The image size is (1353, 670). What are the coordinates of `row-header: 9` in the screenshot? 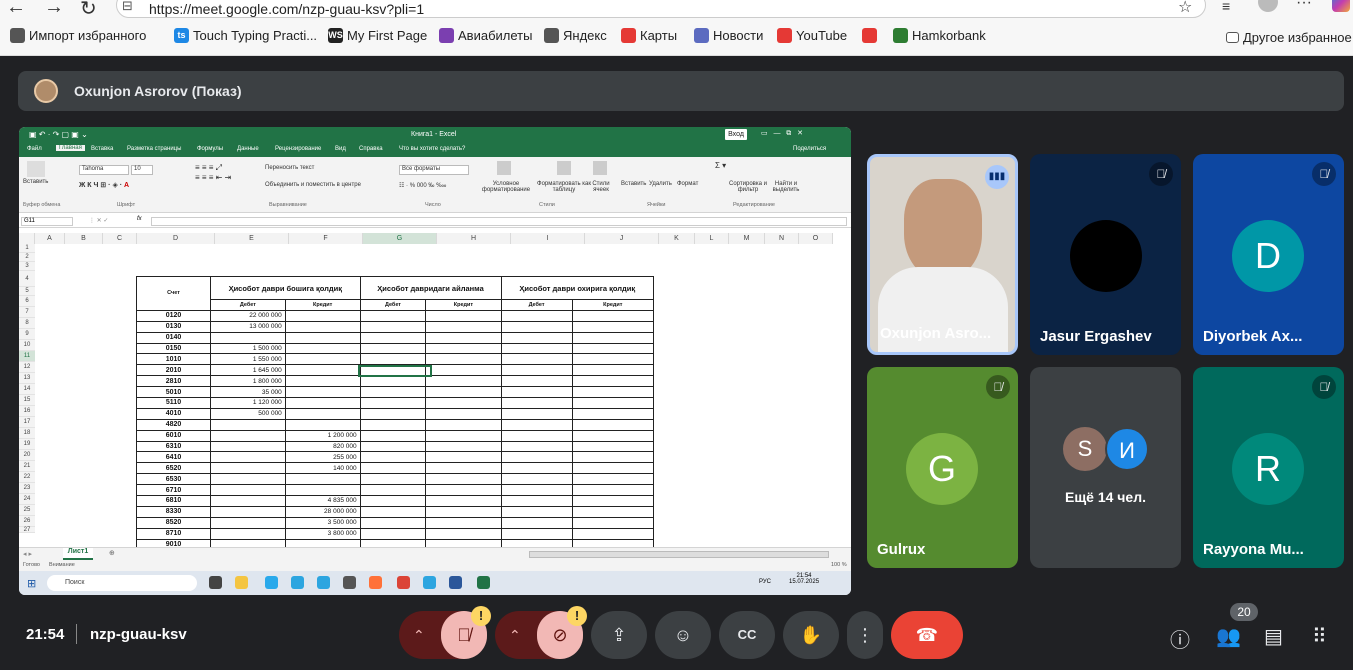 It's located at (27, 334).